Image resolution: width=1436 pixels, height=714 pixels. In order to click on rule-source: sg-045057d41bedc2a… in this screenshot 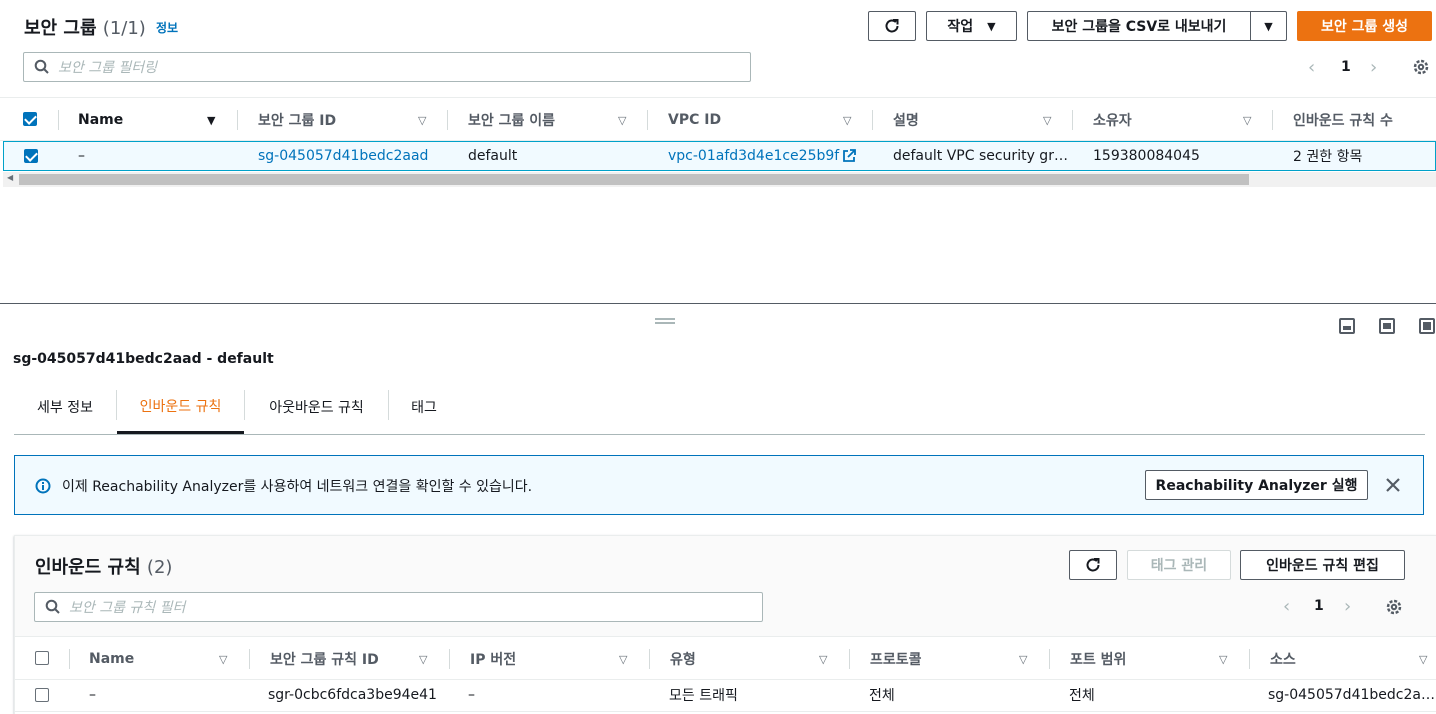, I will do `click(1351, 695)`.